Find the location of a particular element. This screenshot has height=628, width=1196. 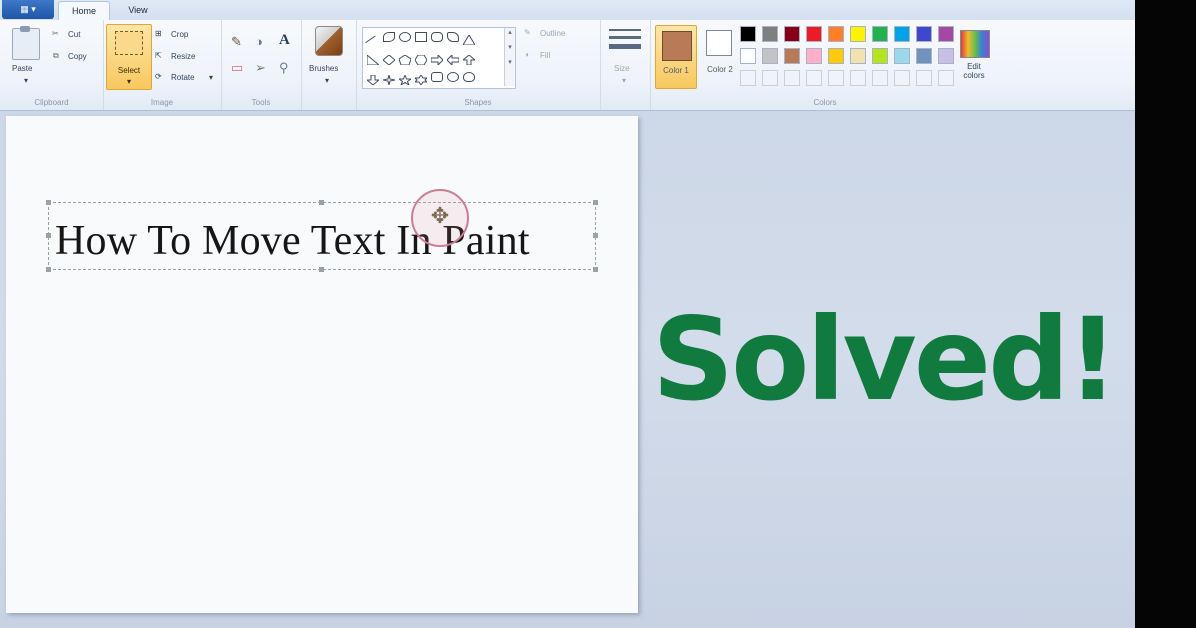

shapes-gallery: ▴ ▾ ▾ is located at coordinates (439, 58).